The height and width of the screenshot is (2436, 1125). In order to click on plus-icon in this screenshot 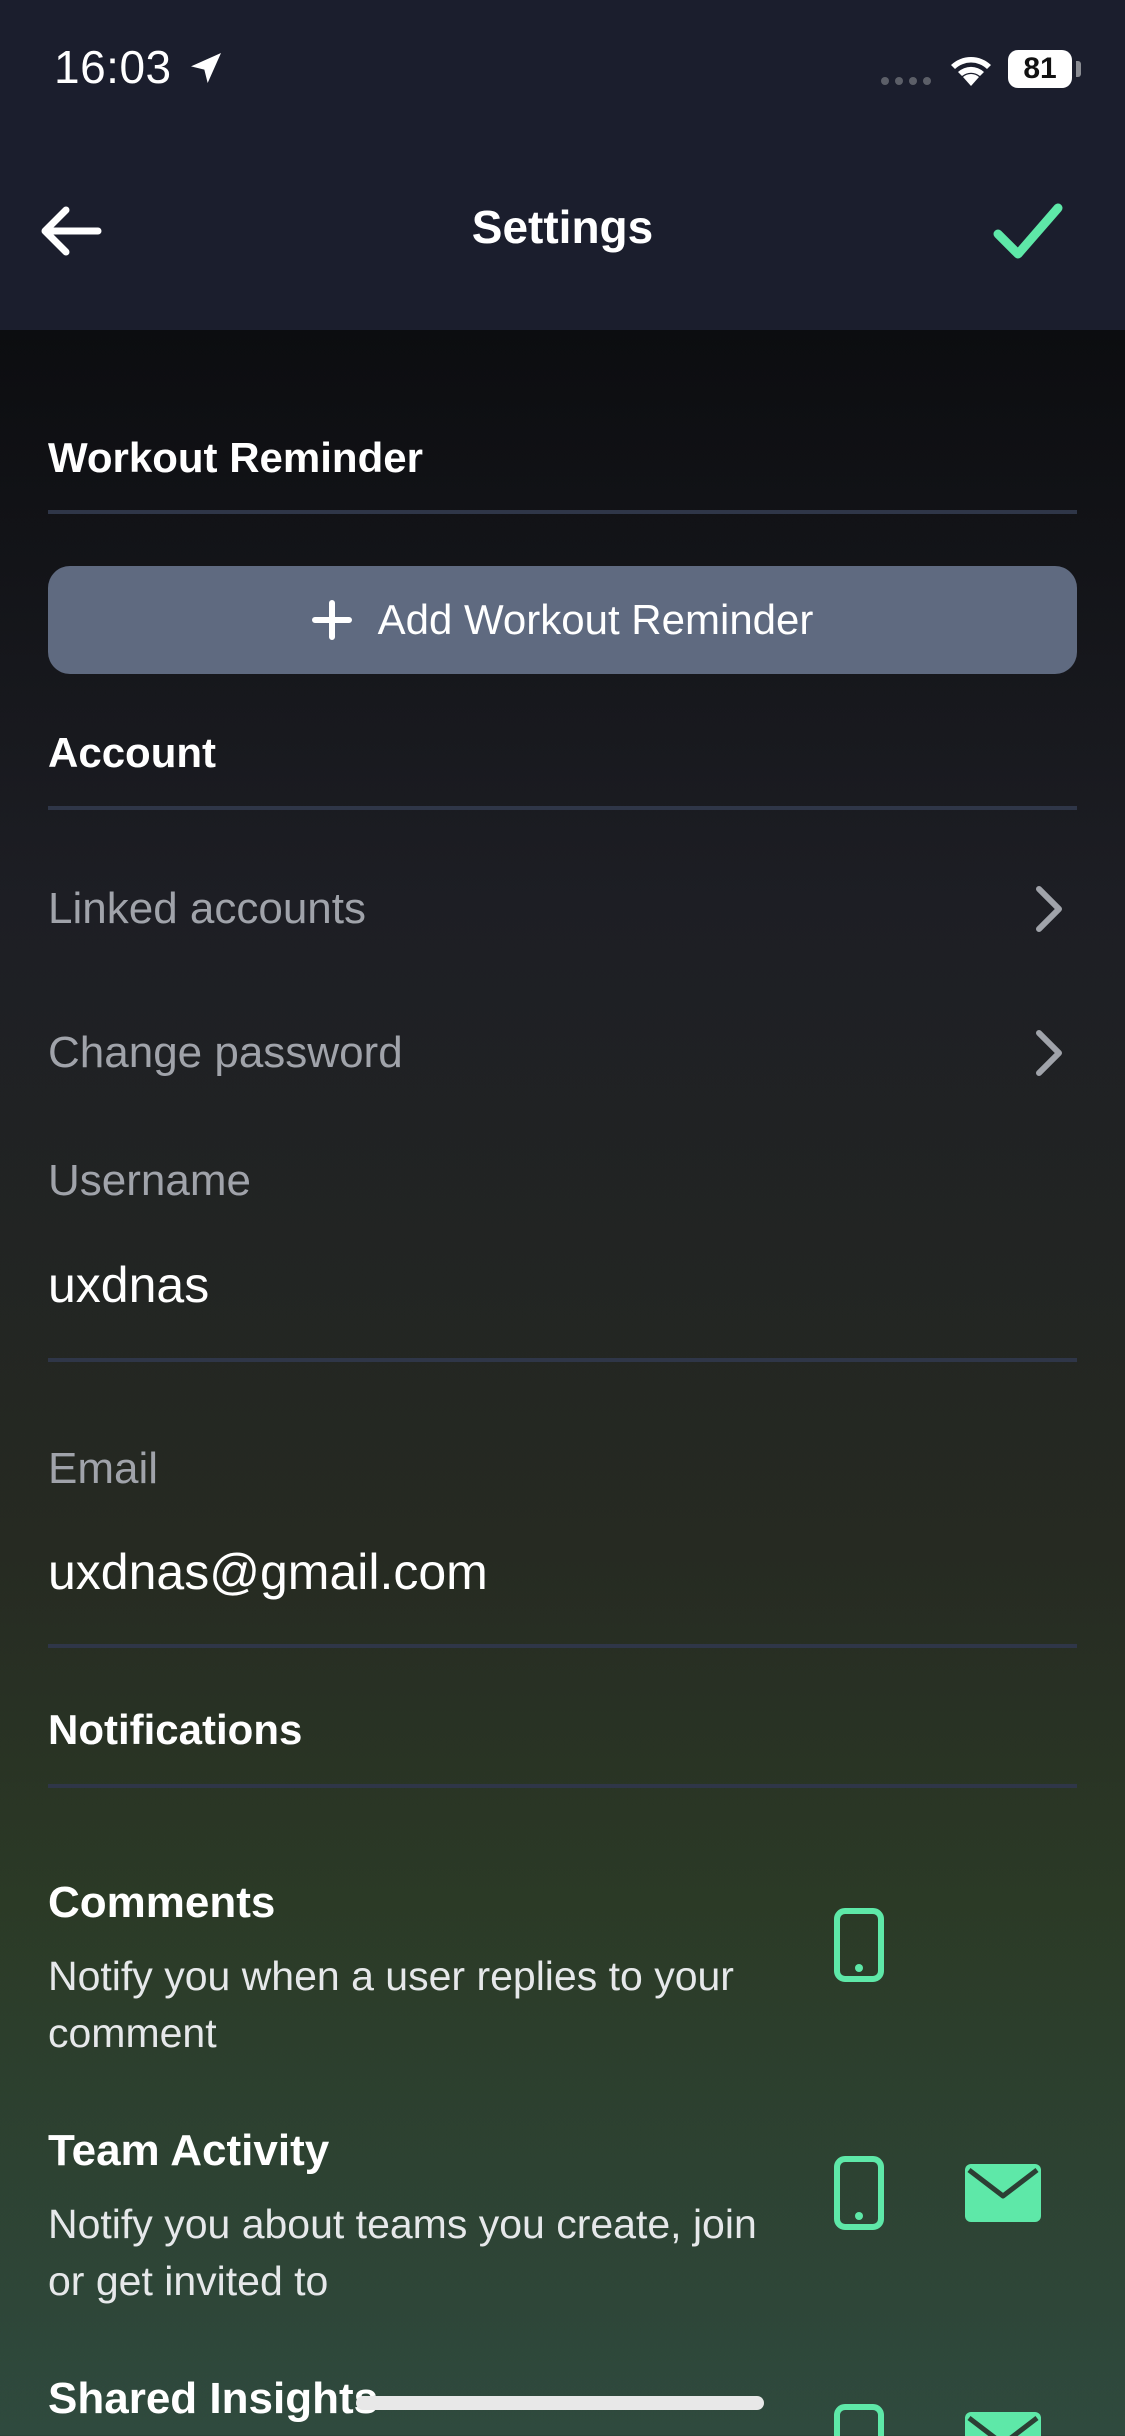, I will do `click(331, 620)`.